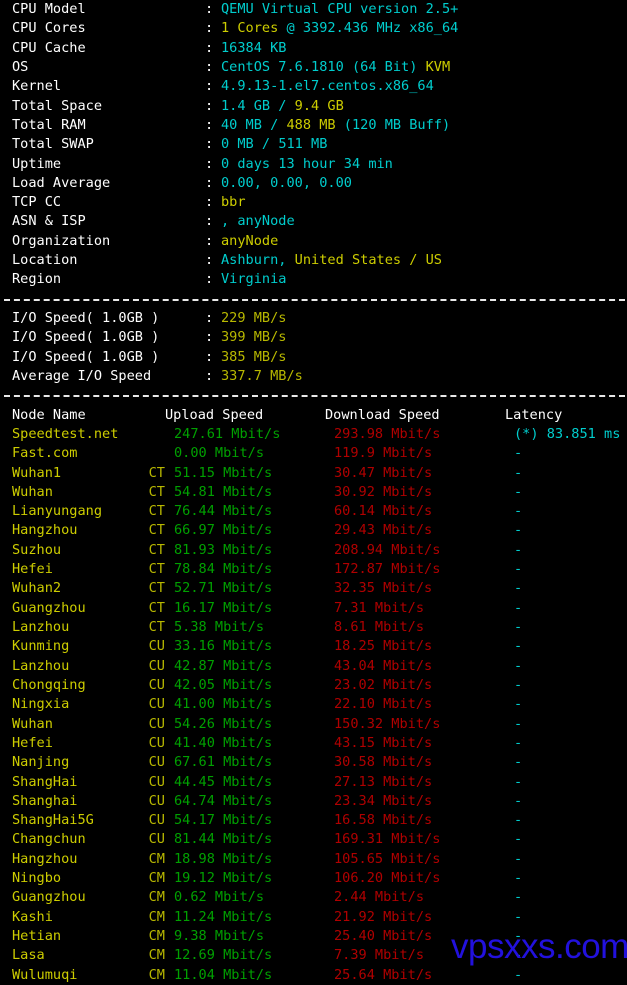 The height and width of the screenshot is (985, 627). What do you see at coordinates (49, 28) in the screenshot?
I see `sysinfo-label: CPU Cores` at bounding box center [49, 28].